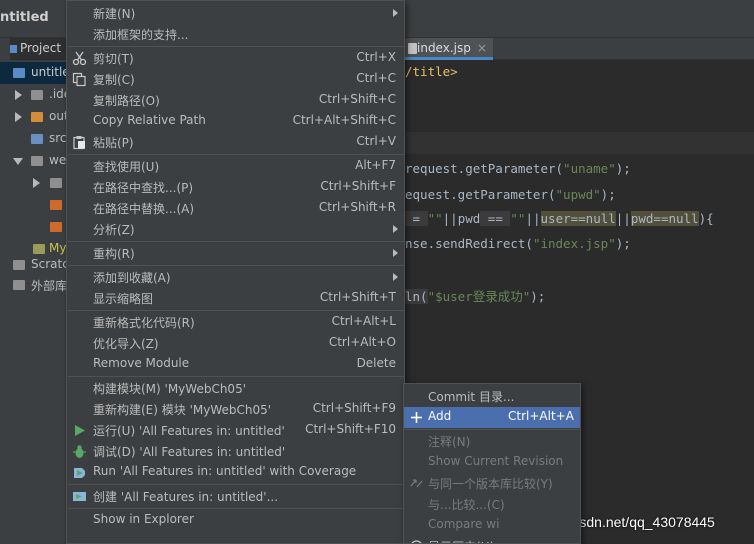  Describe the element at coordinates (395, 229) in the screenshot. I see `submenu-arrow-icon` at that location.